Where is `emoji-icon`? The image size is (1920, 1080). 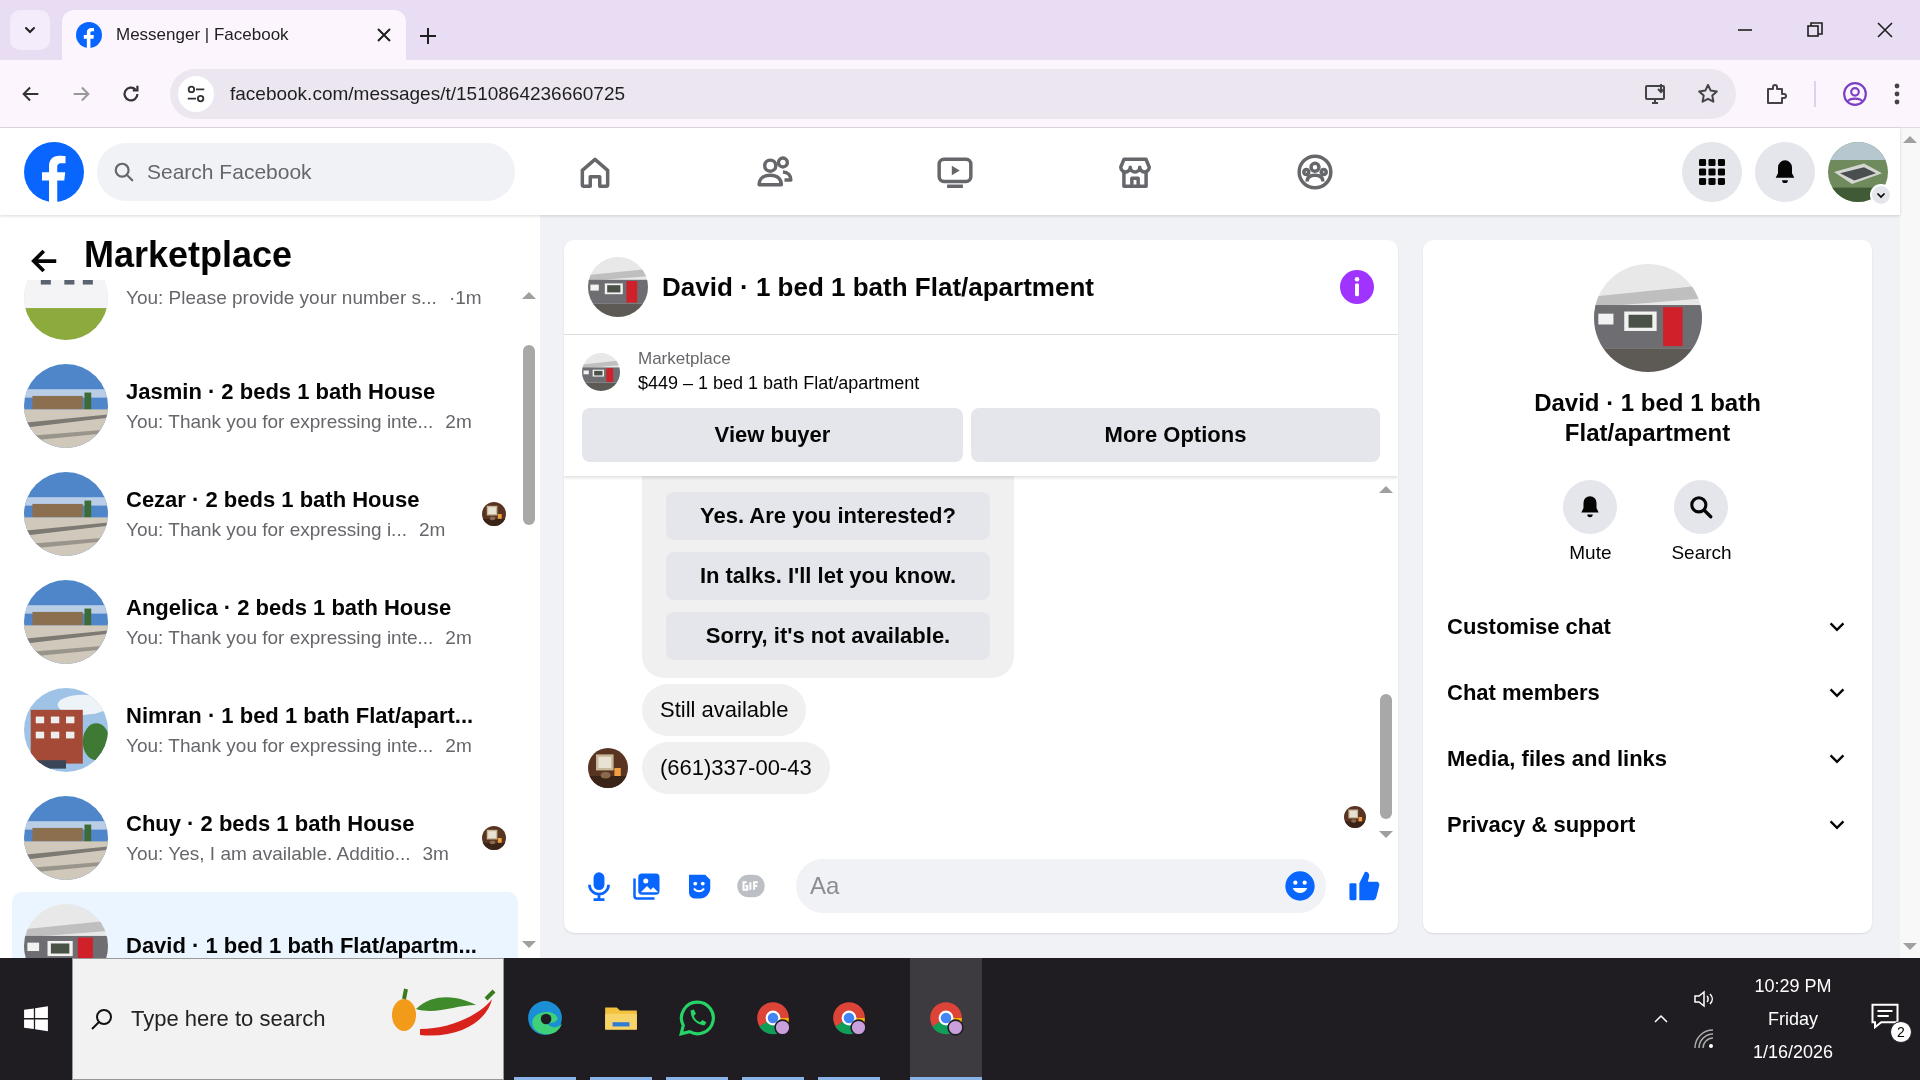 emoji-icon is located at coordinates (1300, 885).